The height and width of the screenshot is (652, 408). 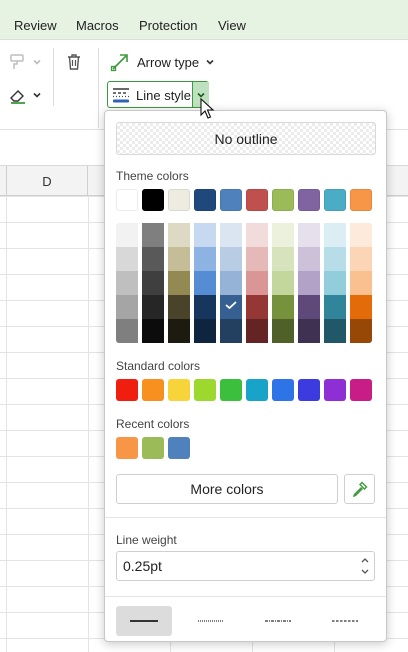 What do you see at coordinates (227, 489) in the screenshot?
I see `more-colors-button: More colors` at bounding box center [227, 489].